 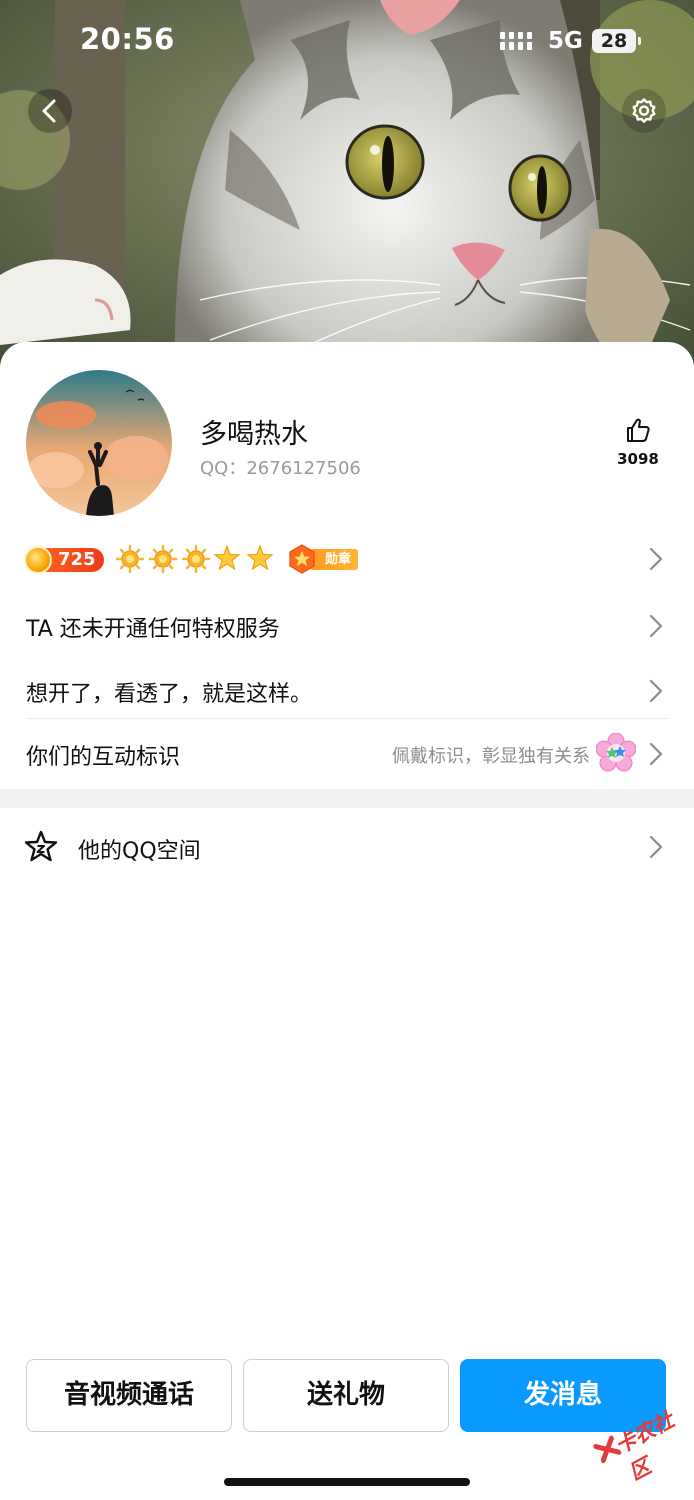 I want to click on signature-row: 想开了，看透了，就是这样。, so click(x=347, y=690).